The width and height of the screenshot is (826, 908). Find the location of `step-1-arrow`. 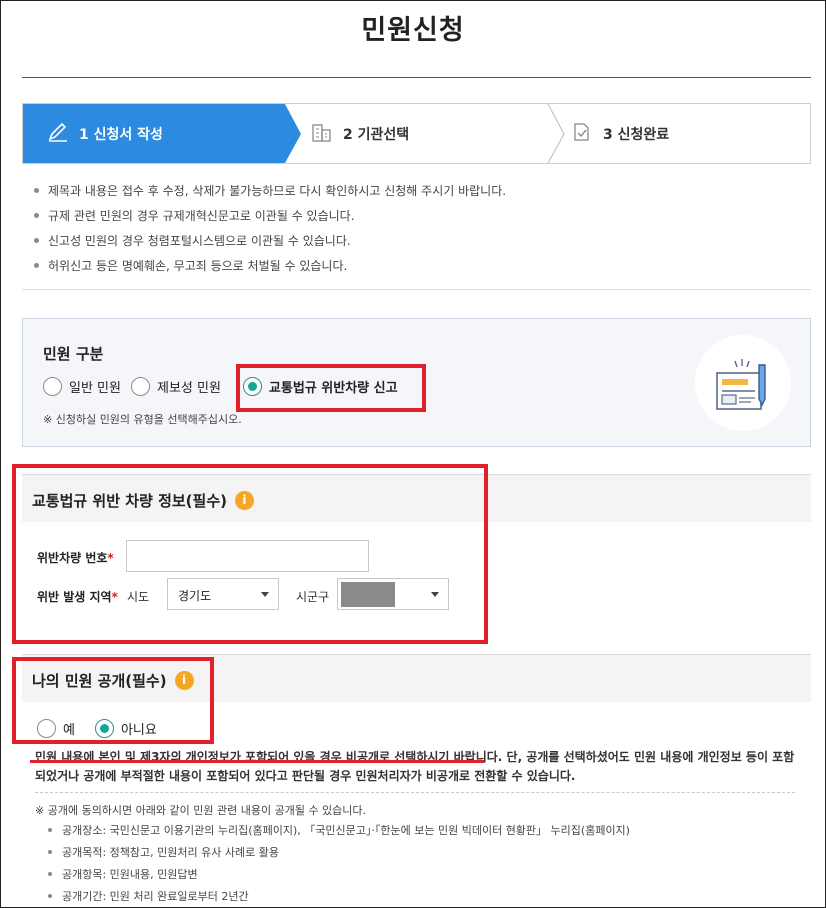

step-1-arrow is located at coordinates (293, 133).